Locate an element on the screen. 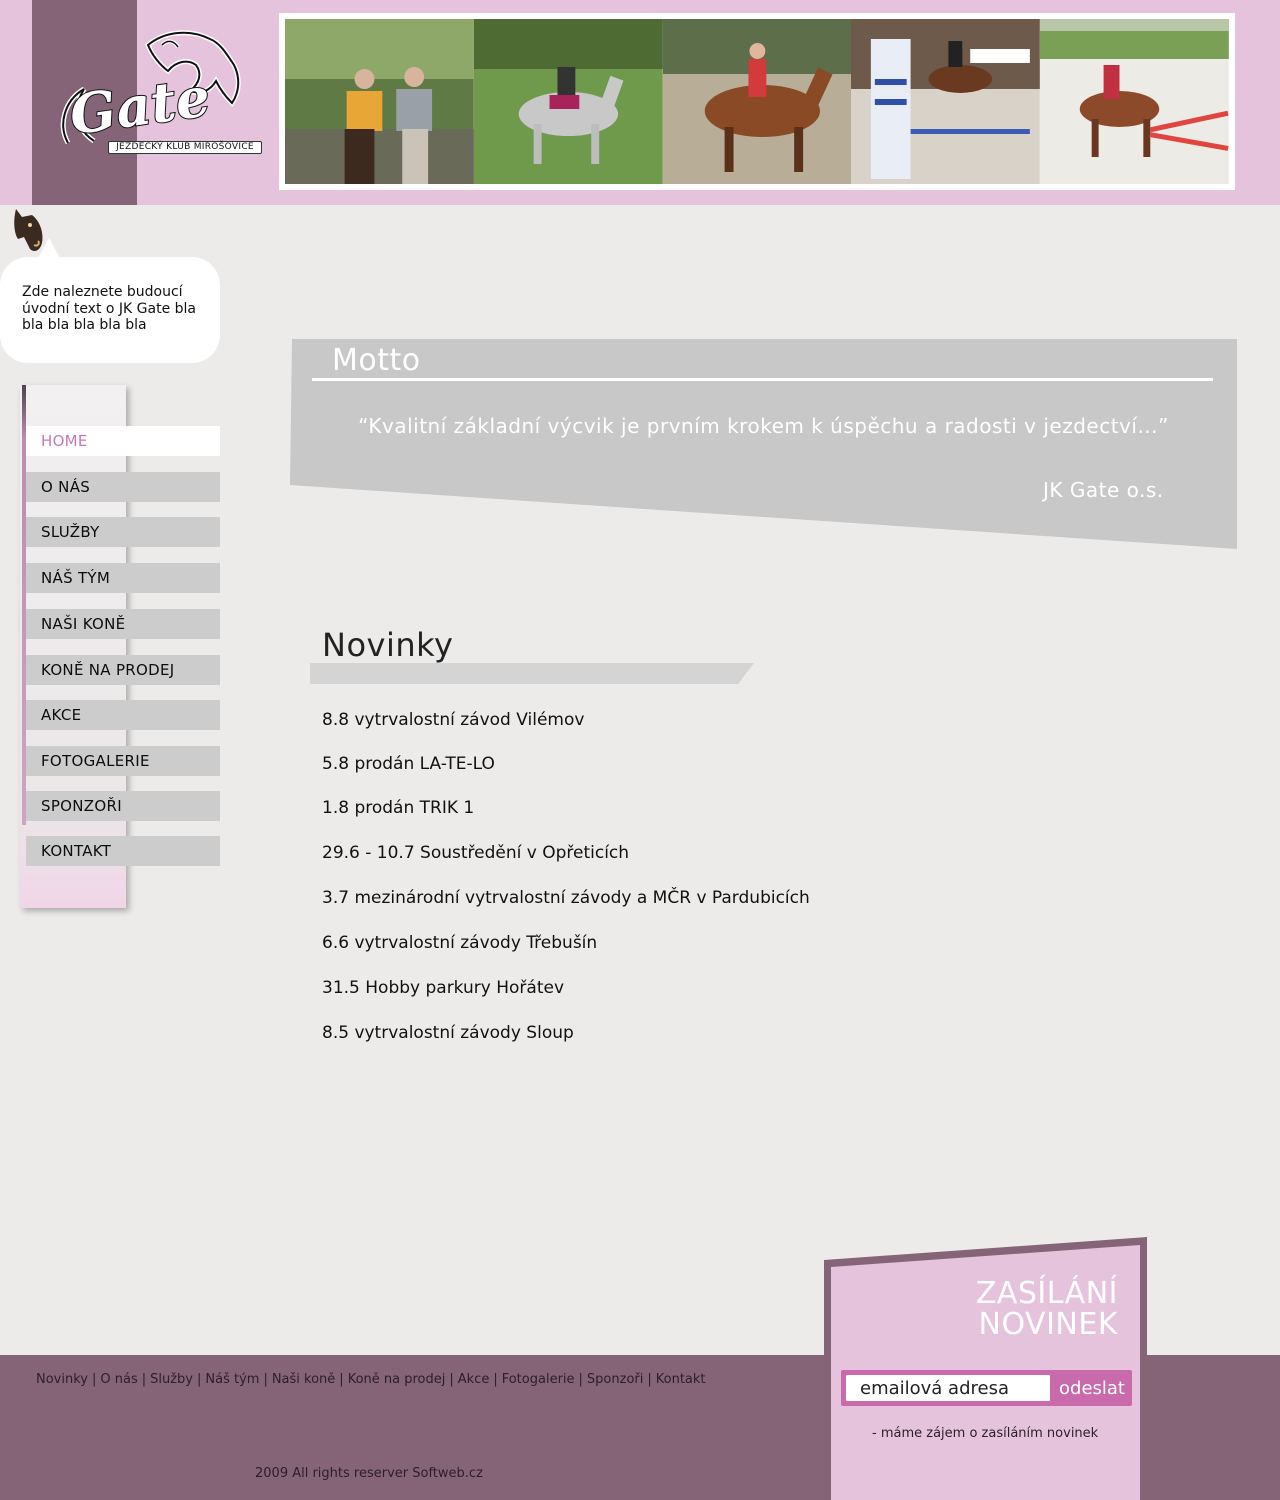 The image size is (1280, 1500). menu-item-o-nas: O NÁS is located at coordinates (123, 487).